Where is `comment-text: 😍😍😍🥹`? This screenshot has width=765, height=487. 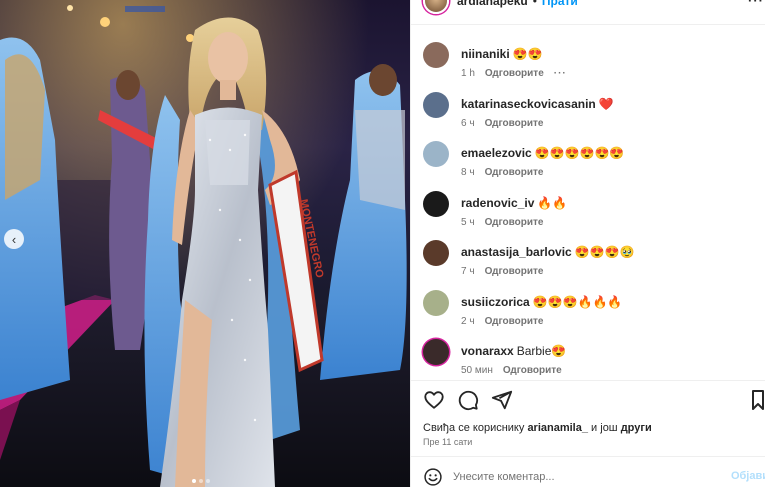
comment-text: 😍😍😍🥹 is located at coordinates (604, 252).